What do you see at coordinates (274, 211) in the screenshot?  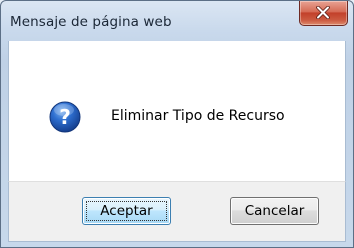 I see `cancel-button: Cancelar` at bounding box center [274, 211].